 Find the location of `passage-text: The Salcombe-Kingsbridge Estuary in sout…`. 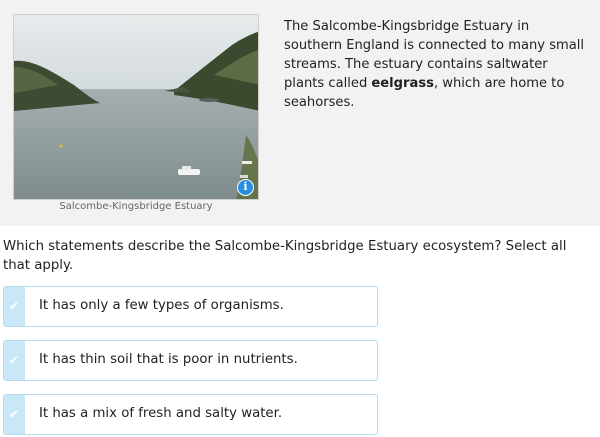

passage-text: The Salcombe-Kingsbridge Estuary in sout… is located at coordinates (435, 64).